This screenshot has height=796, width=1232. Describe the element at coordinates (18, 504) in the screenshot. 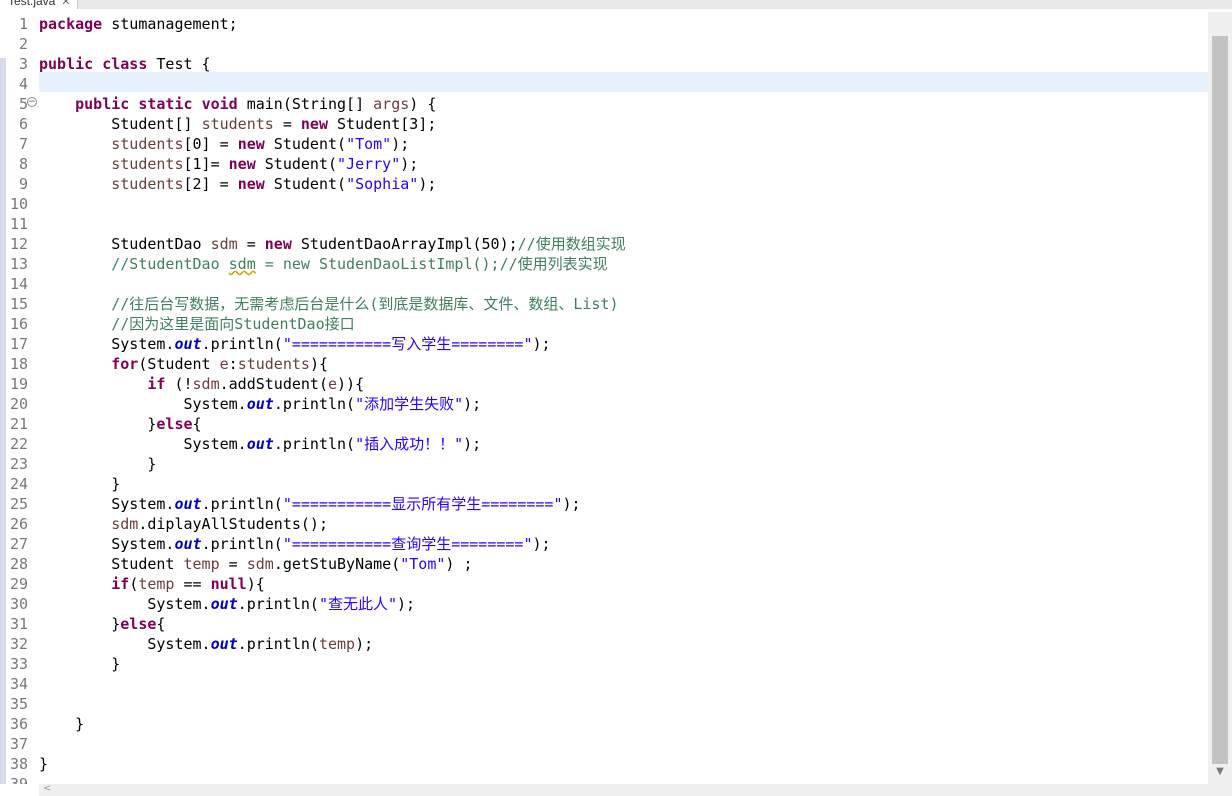

I see `line-number: 25` at that location.